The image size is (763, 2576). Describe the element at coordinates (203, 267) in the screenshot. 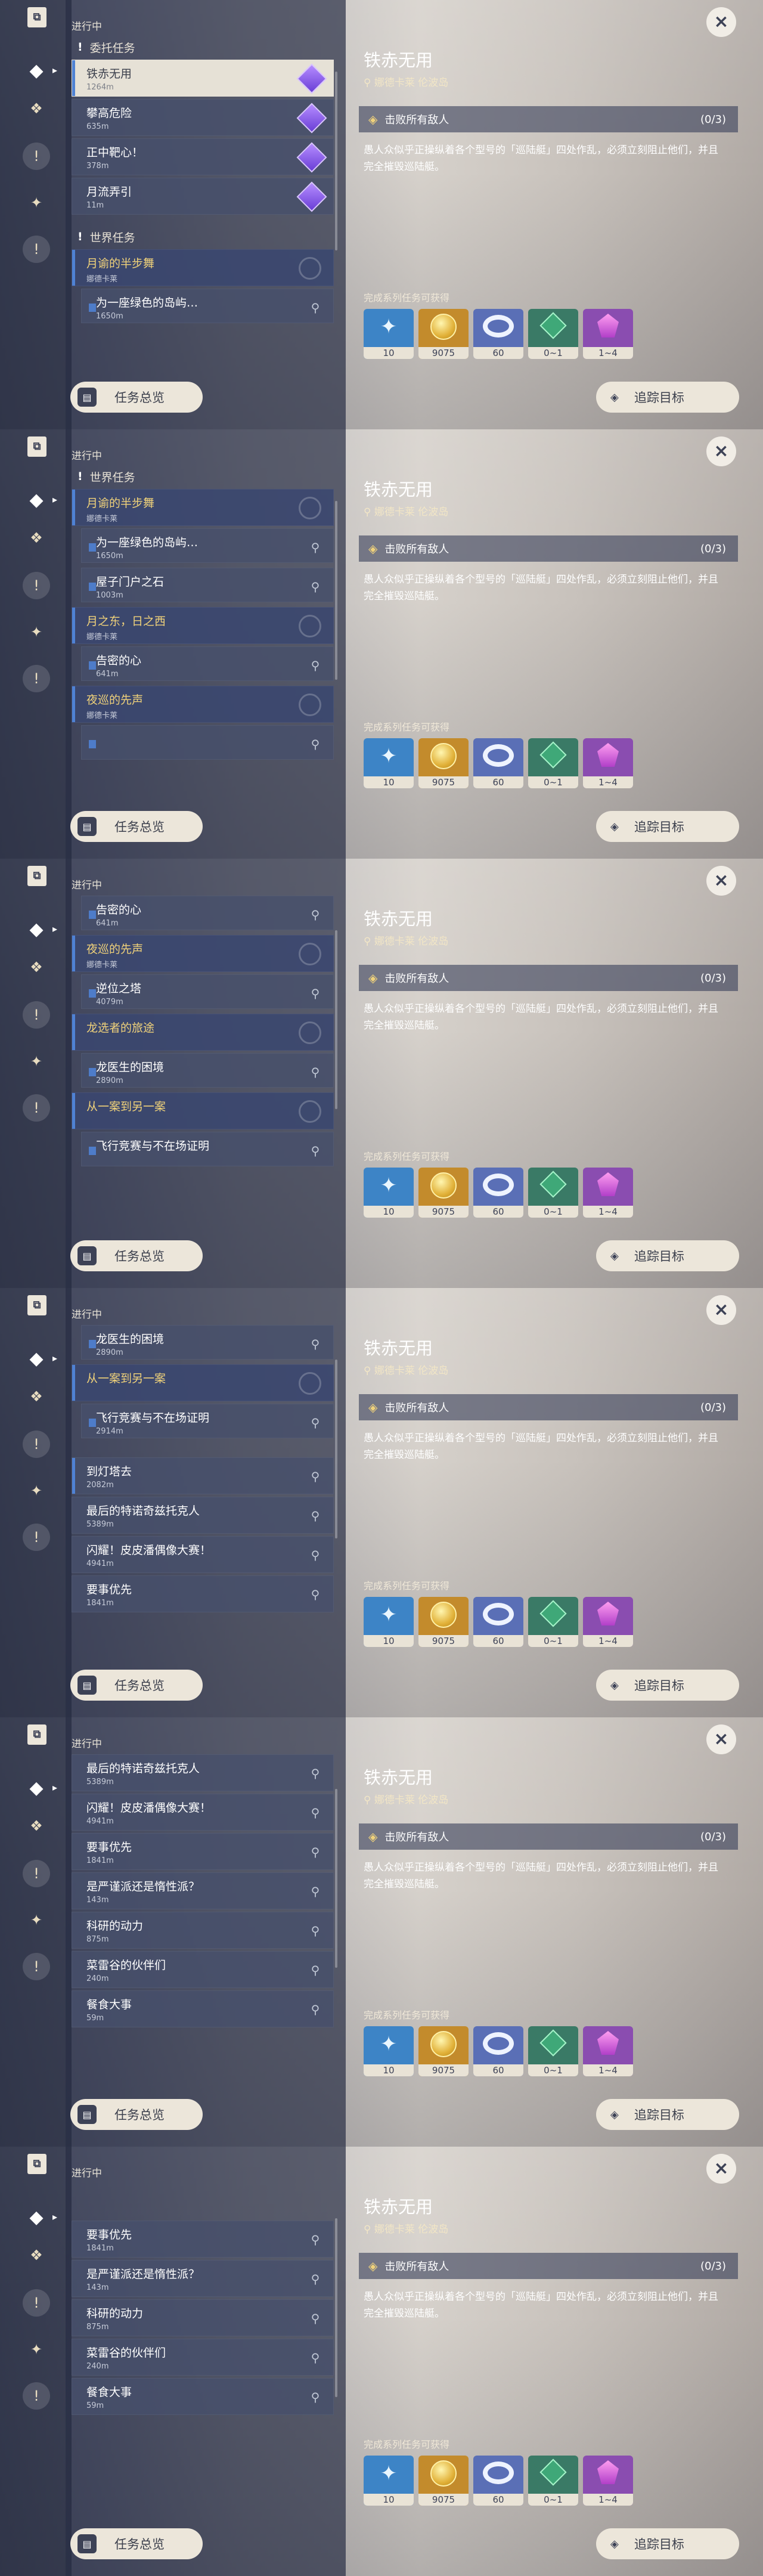

I see `quest-card: 月谕的半步舞 娜德卡莱` at that location.